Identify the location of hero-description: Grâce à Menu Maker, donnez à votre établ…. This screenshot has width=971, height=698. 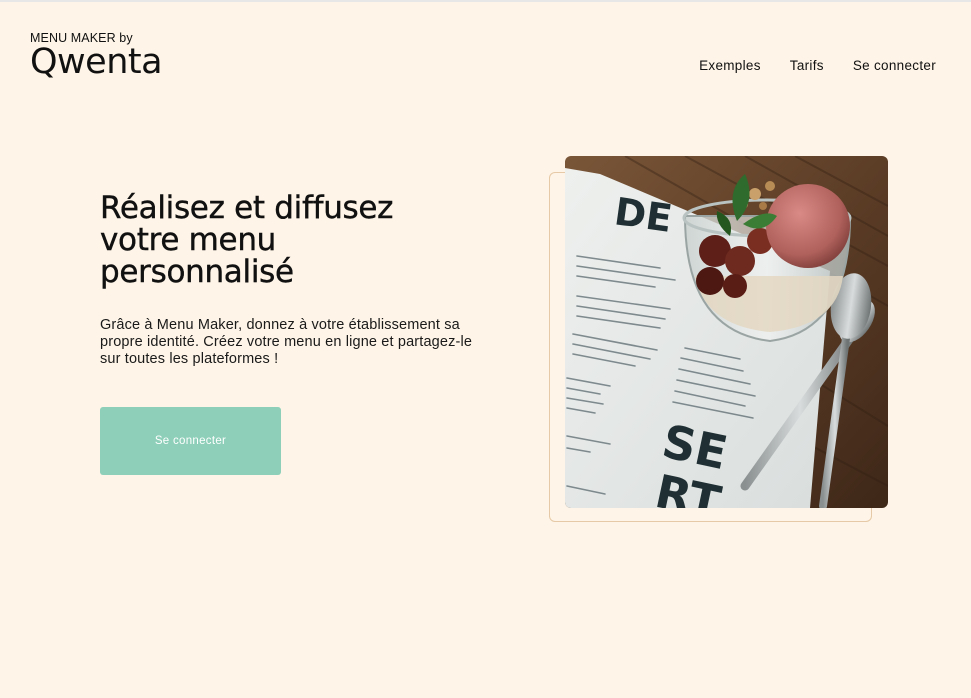
(286, 342).